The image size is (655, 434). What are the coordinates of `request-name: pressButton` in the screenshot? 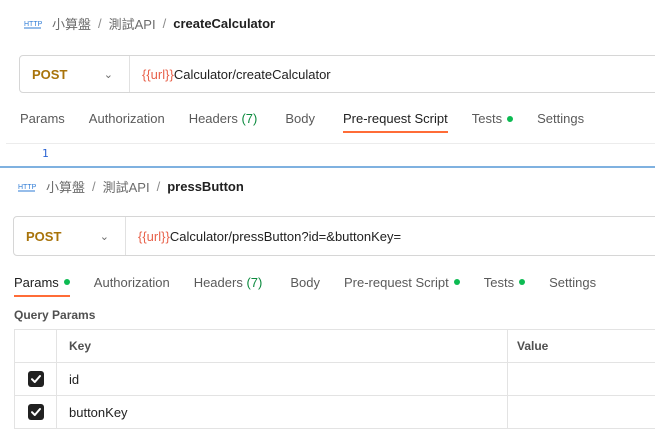 It's located at (205, 186).